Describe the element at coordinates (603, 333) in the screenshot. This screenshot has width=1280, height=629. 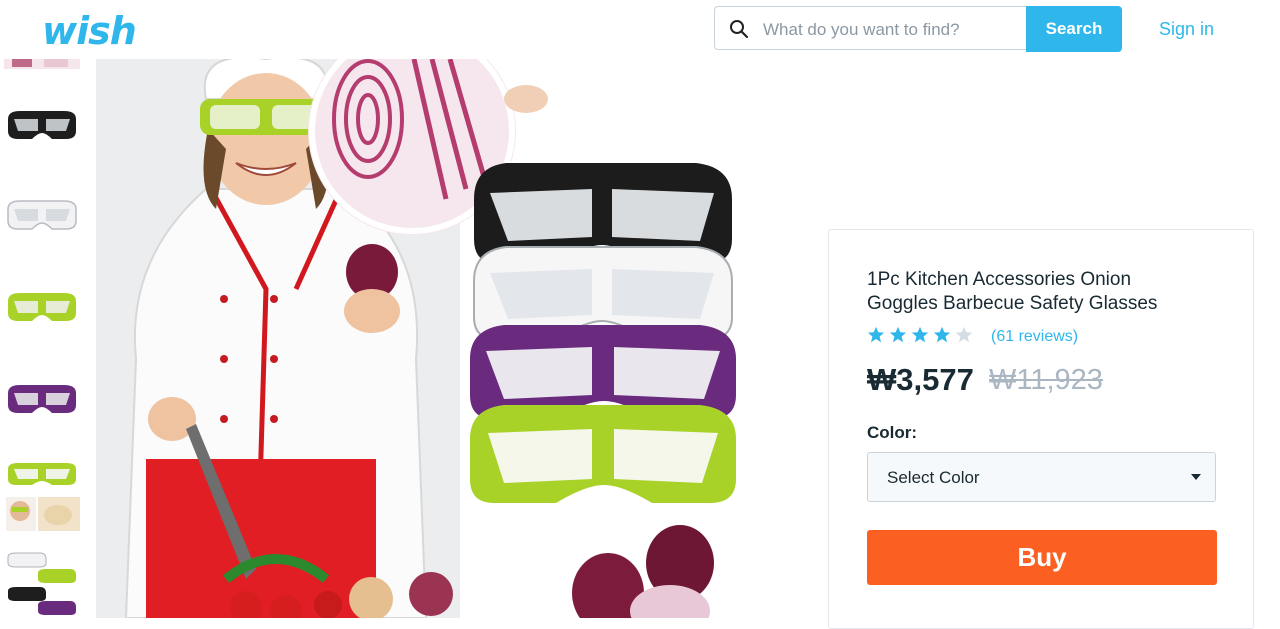
I see `goggles-stack` at that location.